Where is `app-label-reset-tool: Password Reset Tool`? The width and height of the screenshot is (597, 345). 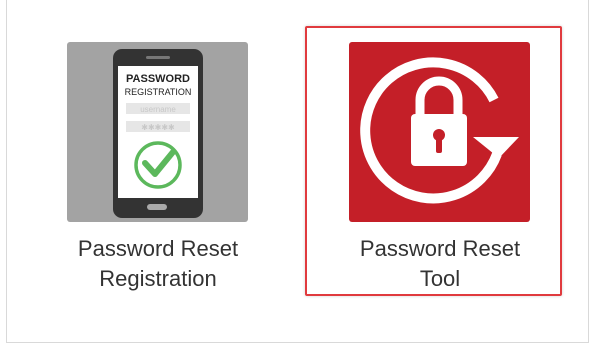
app-label-reset-tool: Password Reset Tool is located at coordinates (440, 264).